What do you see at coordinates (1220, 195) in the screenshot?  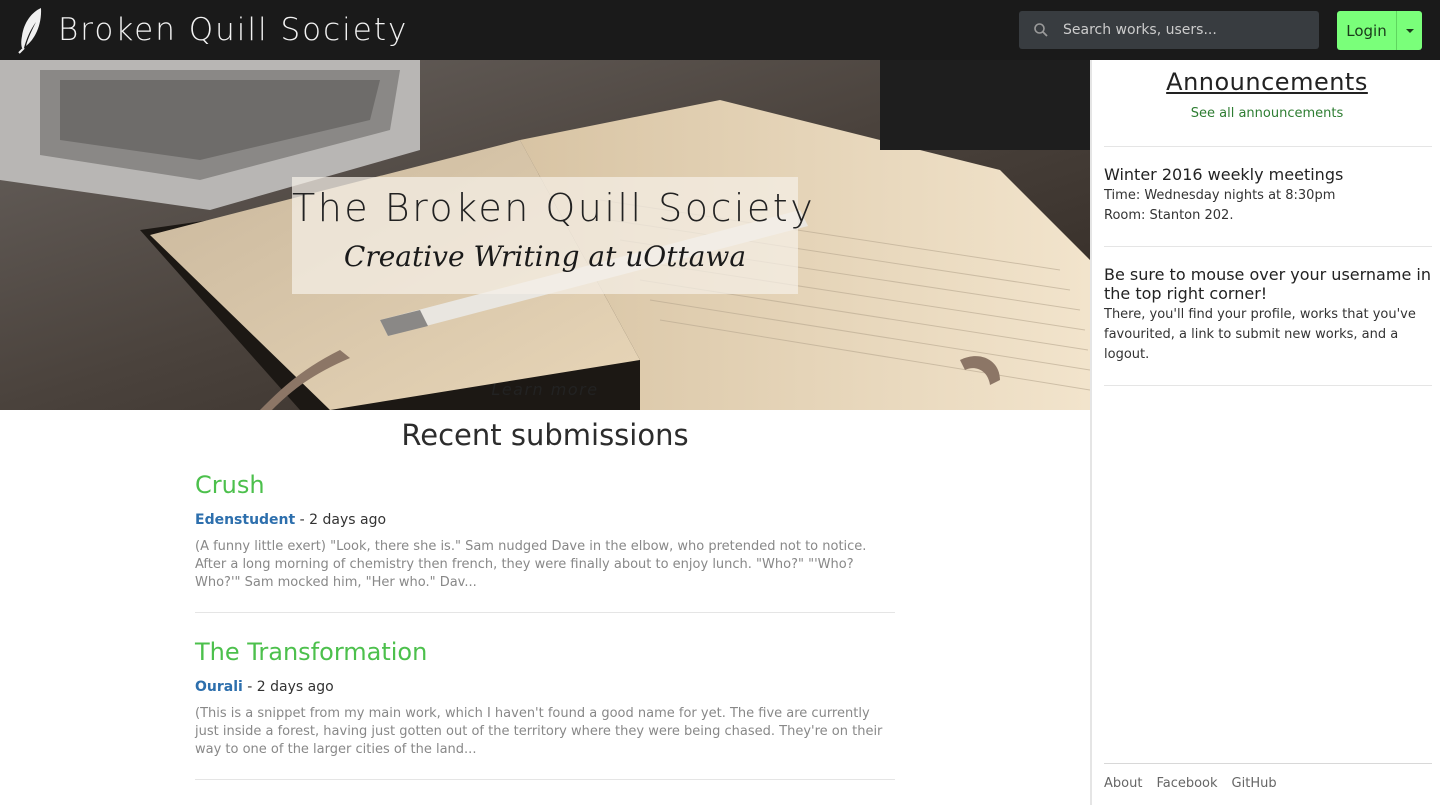 I see `announcement-line: Time: Wednesday nights at 8:30pm` at bounding box center [1220, 195].